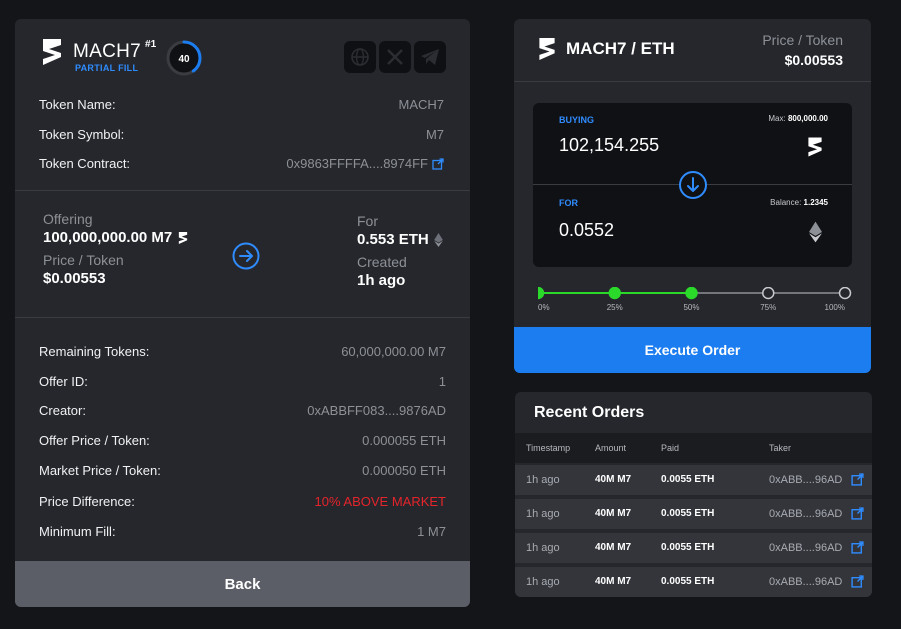 Image resolution: width=901 pixels, height=629 pixels. Describe the element at coordinates (548, 448) in the screenshot. I see `col-timestamp: Timestamp` at that location.